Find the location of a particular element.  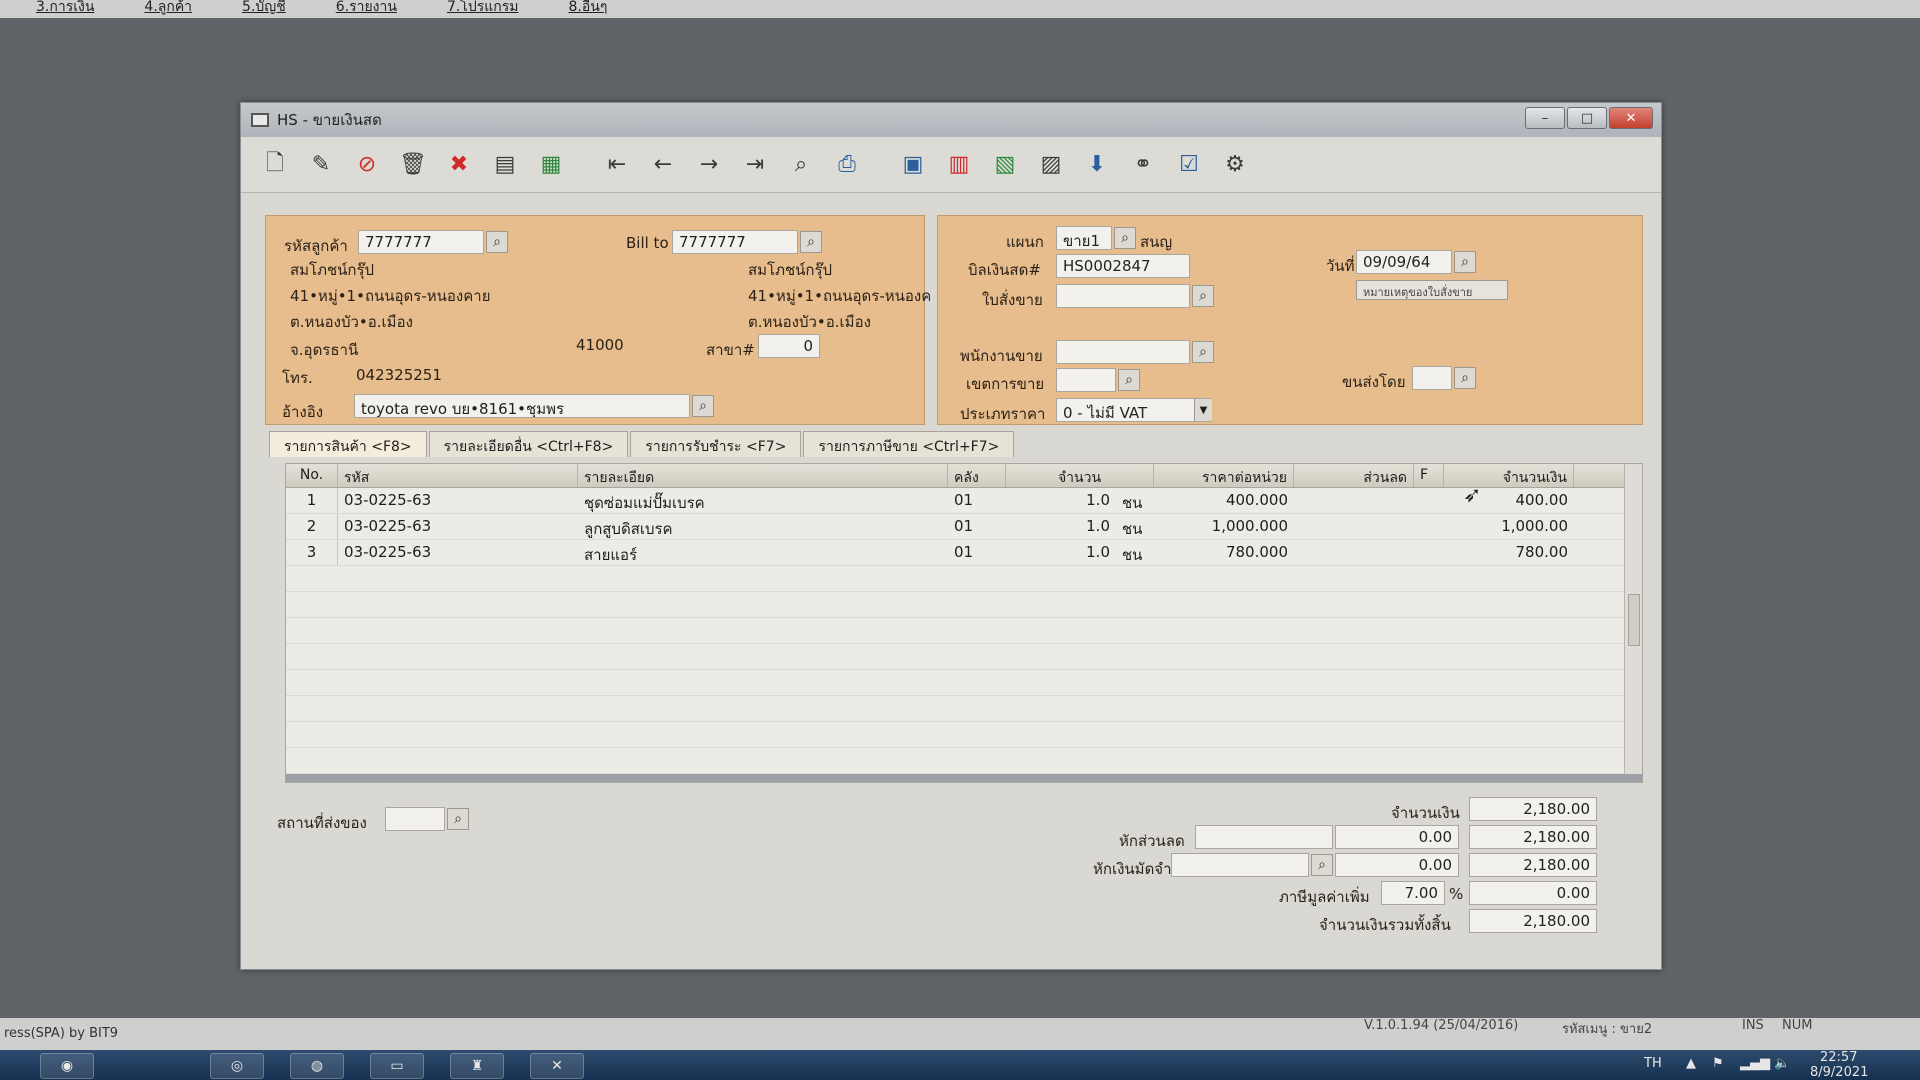

header-unit-price: ราคาต่อหน่วย is located at coordinates (1224, 475).